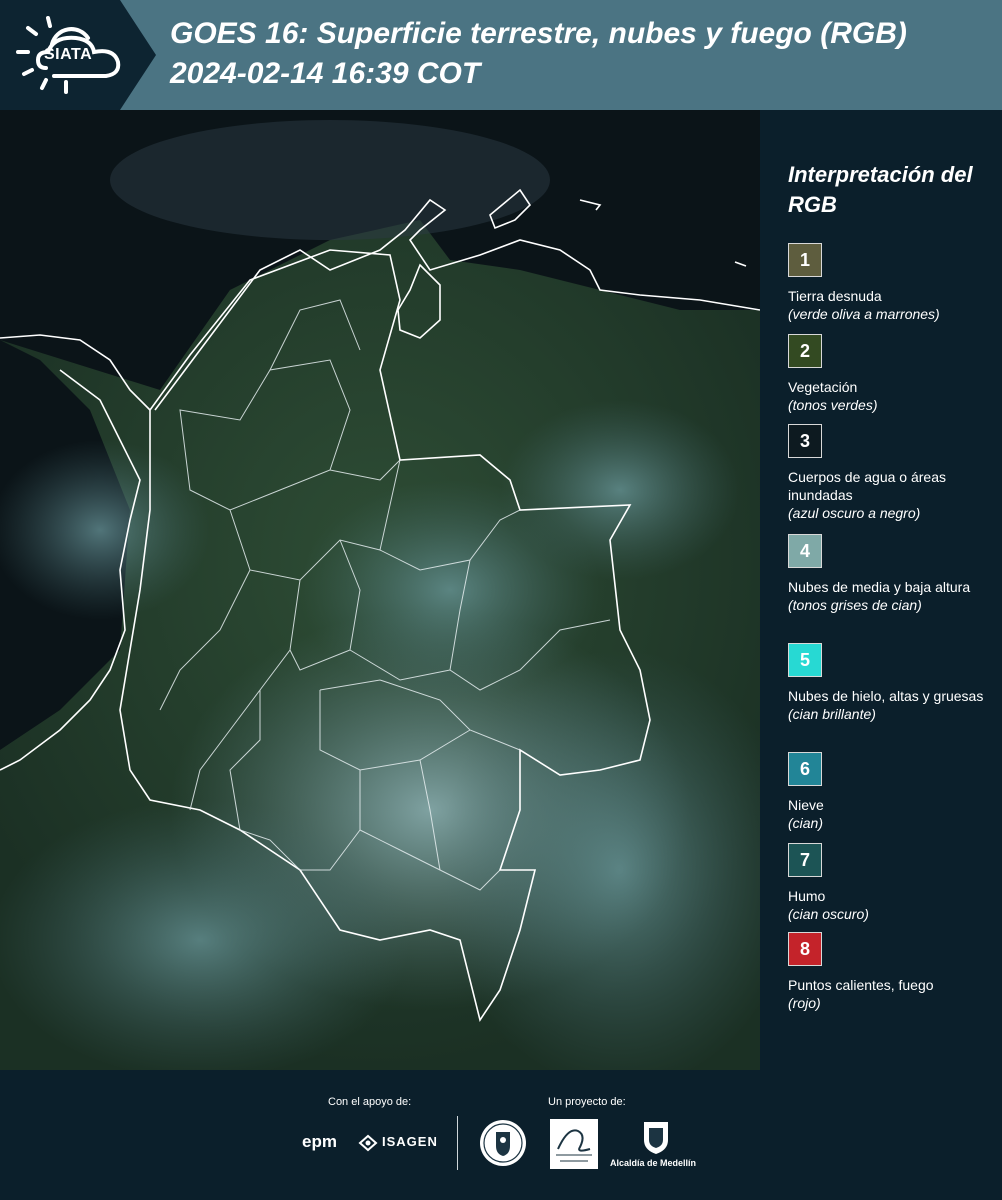 Image resolution: width=1002 pixels, height=1200 pixels. Describe the element at coordinates (855, 605) in the screenshot. I see `legend-sublabel: (tonos grises de cian)` at that location.